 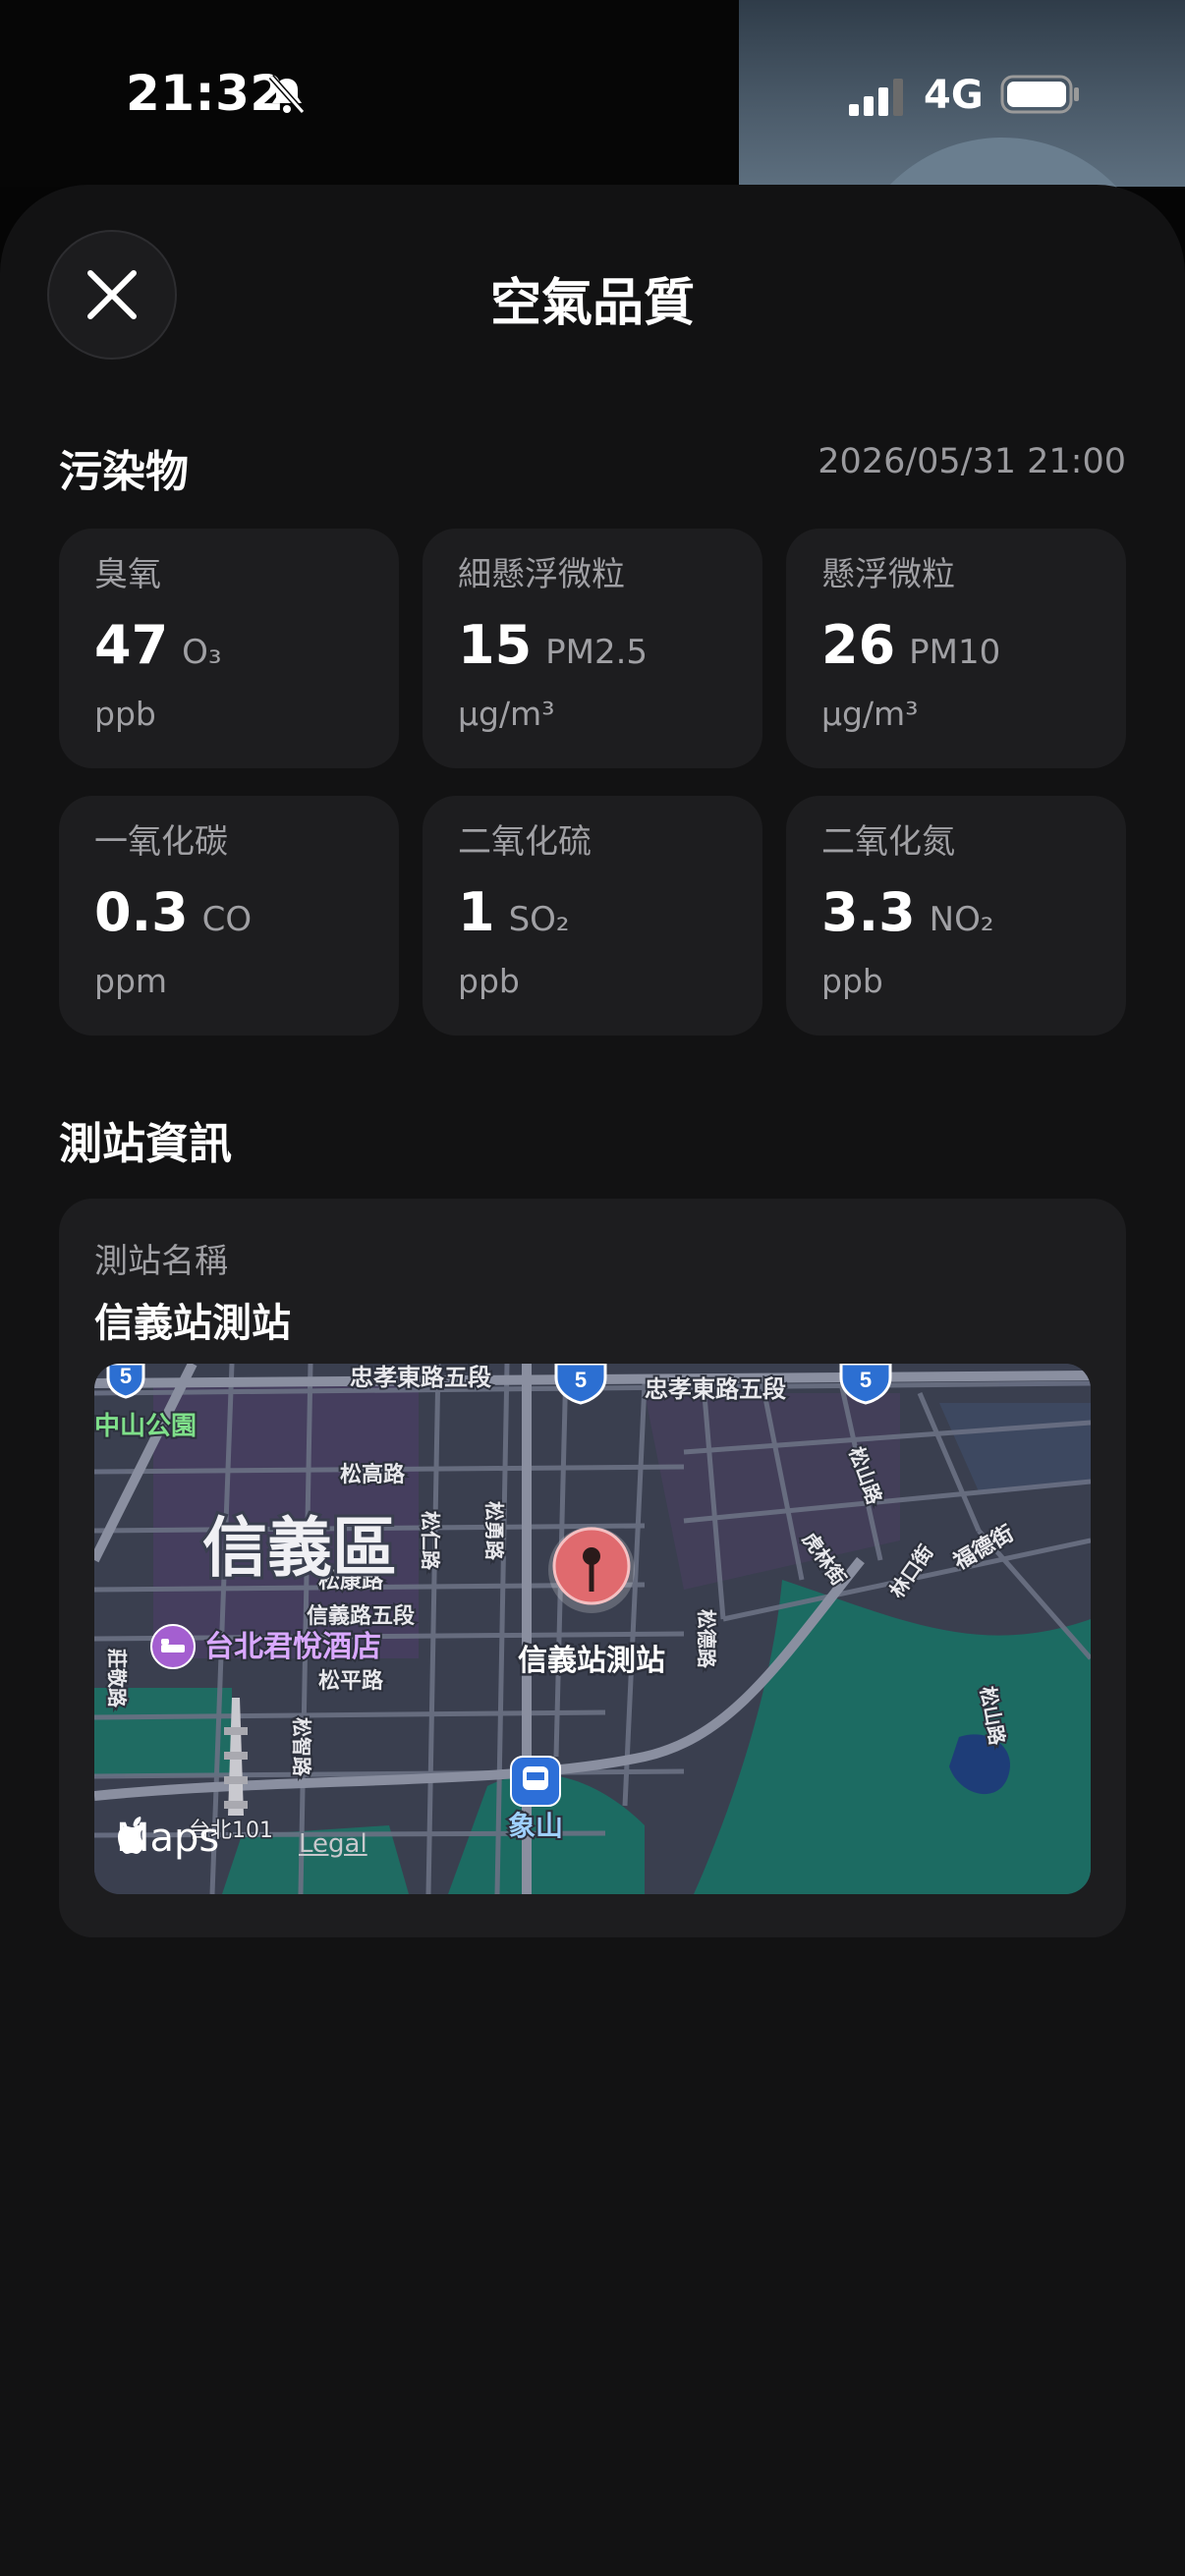 What do you see at coordinates (161, 1261) in the screenshot?
I see `station-name-label: 測站名稱` at bounding box center [161, 1261].